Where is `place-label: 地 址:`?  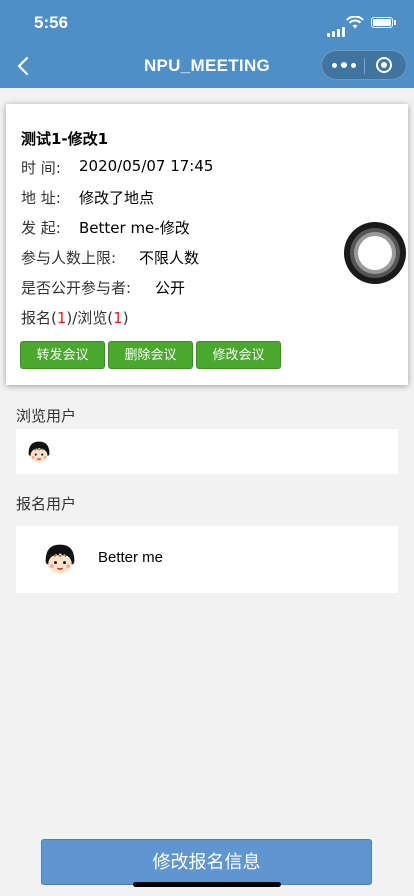
place-label: 地 址: is located at coordinates (41, 198).